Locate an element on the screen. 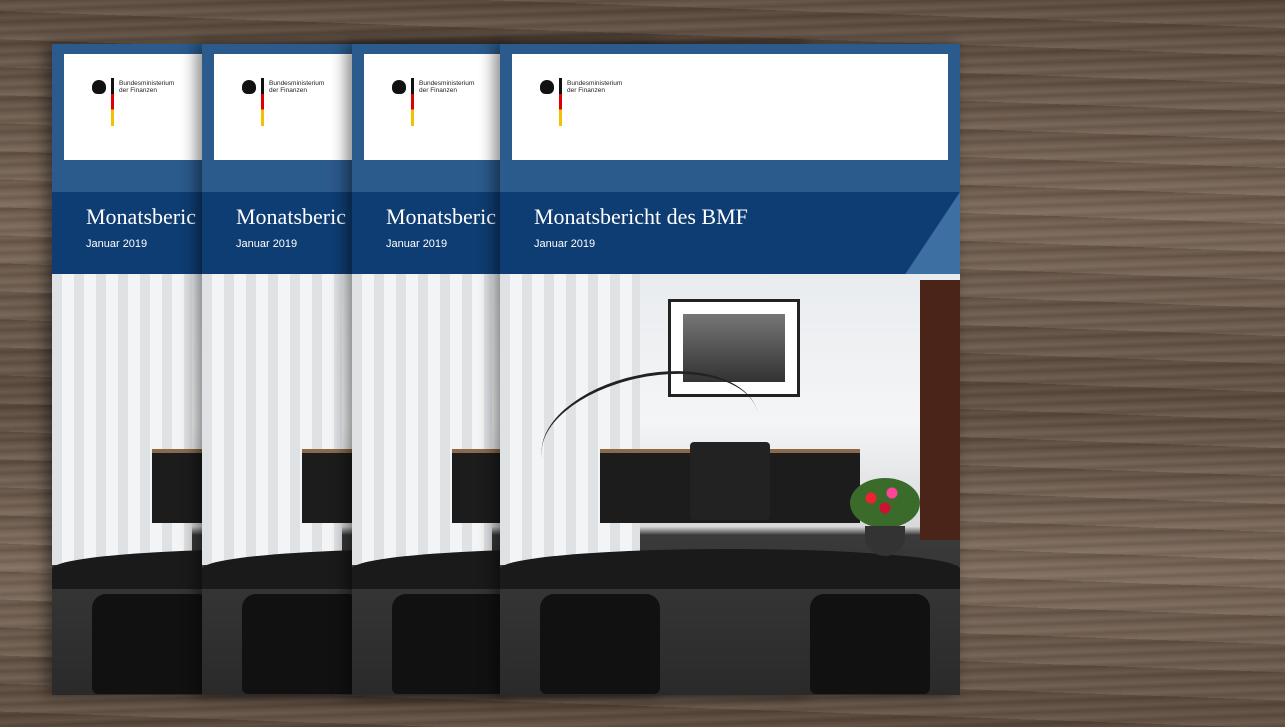 The width and height of the screenshot is (1285, 727). photo-flowers is located at coordinates (885, 503).